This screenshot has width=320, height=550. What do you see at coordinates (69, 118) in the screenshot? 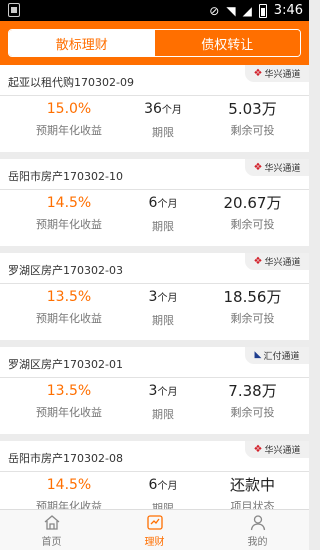
I see `rate-column: 15.0% 预期年化收益` at bounding box center [69, 118].